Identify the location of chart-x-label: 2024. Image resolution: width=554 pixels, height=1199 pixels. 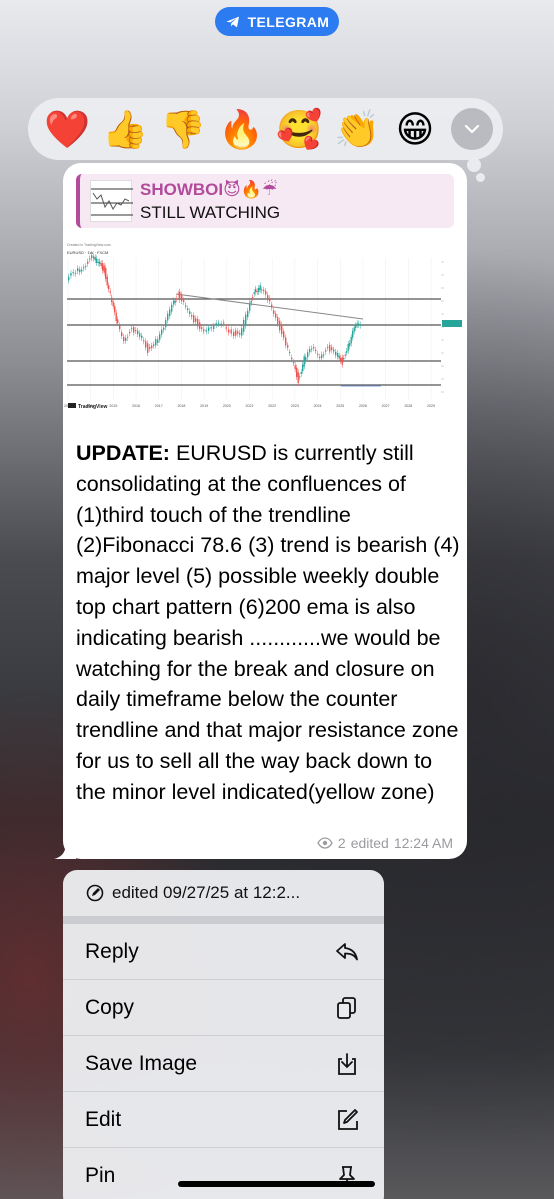
(318, 406).